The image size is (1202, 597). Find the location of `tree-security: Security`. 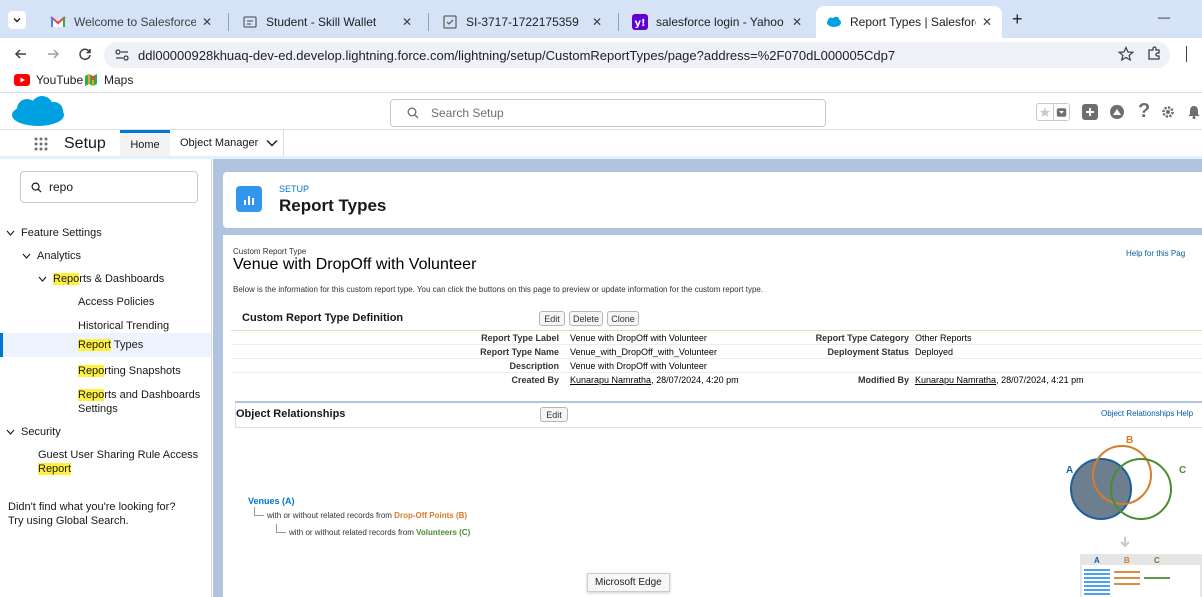

tree-security: Security is located at coordinates (33, 432).